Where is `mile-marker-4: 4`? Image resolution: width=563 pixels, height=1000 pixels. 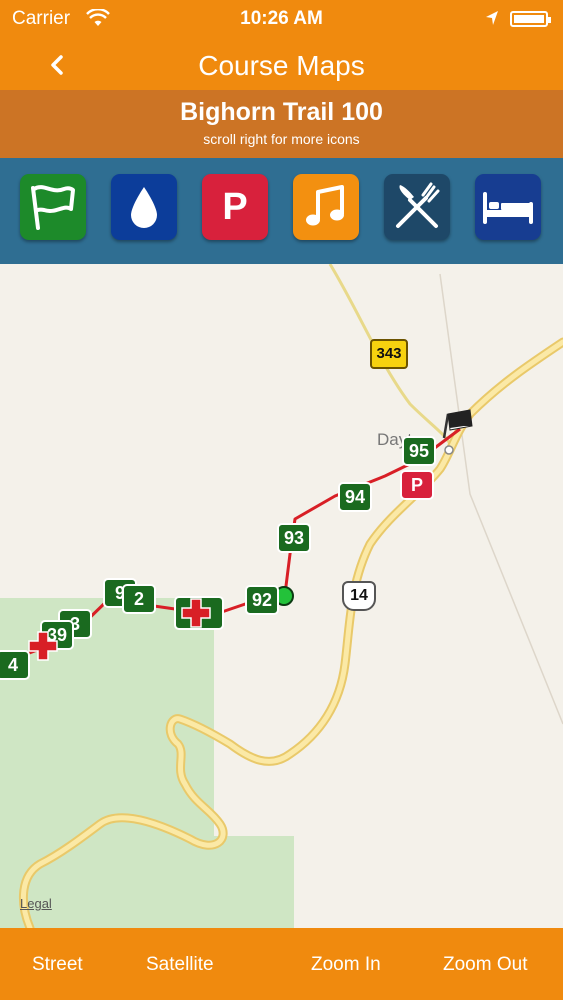 mile-marker-4: 4 is located at coordinates (15, 665).